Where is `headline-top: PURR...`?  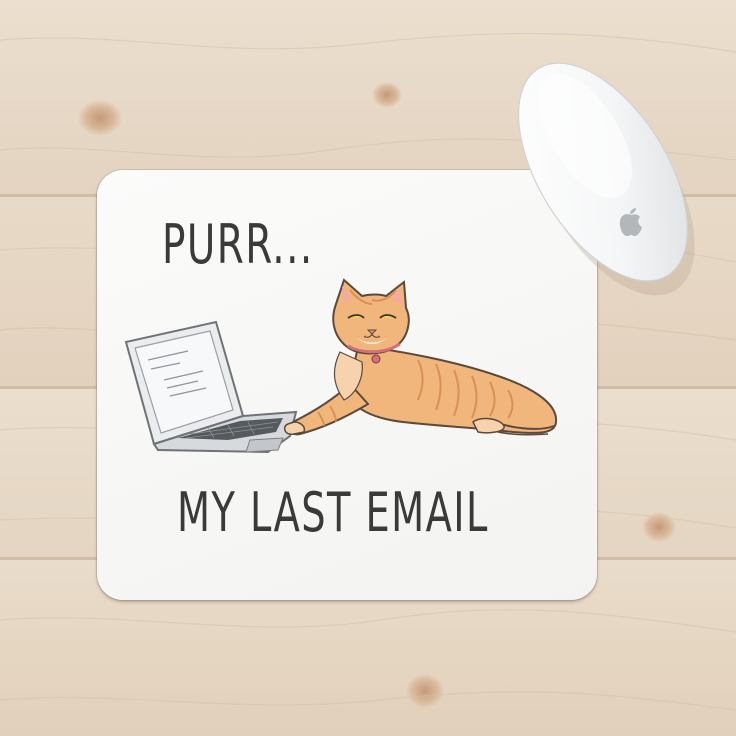 headline-top: PURR... is located at coordinates (238, 244).